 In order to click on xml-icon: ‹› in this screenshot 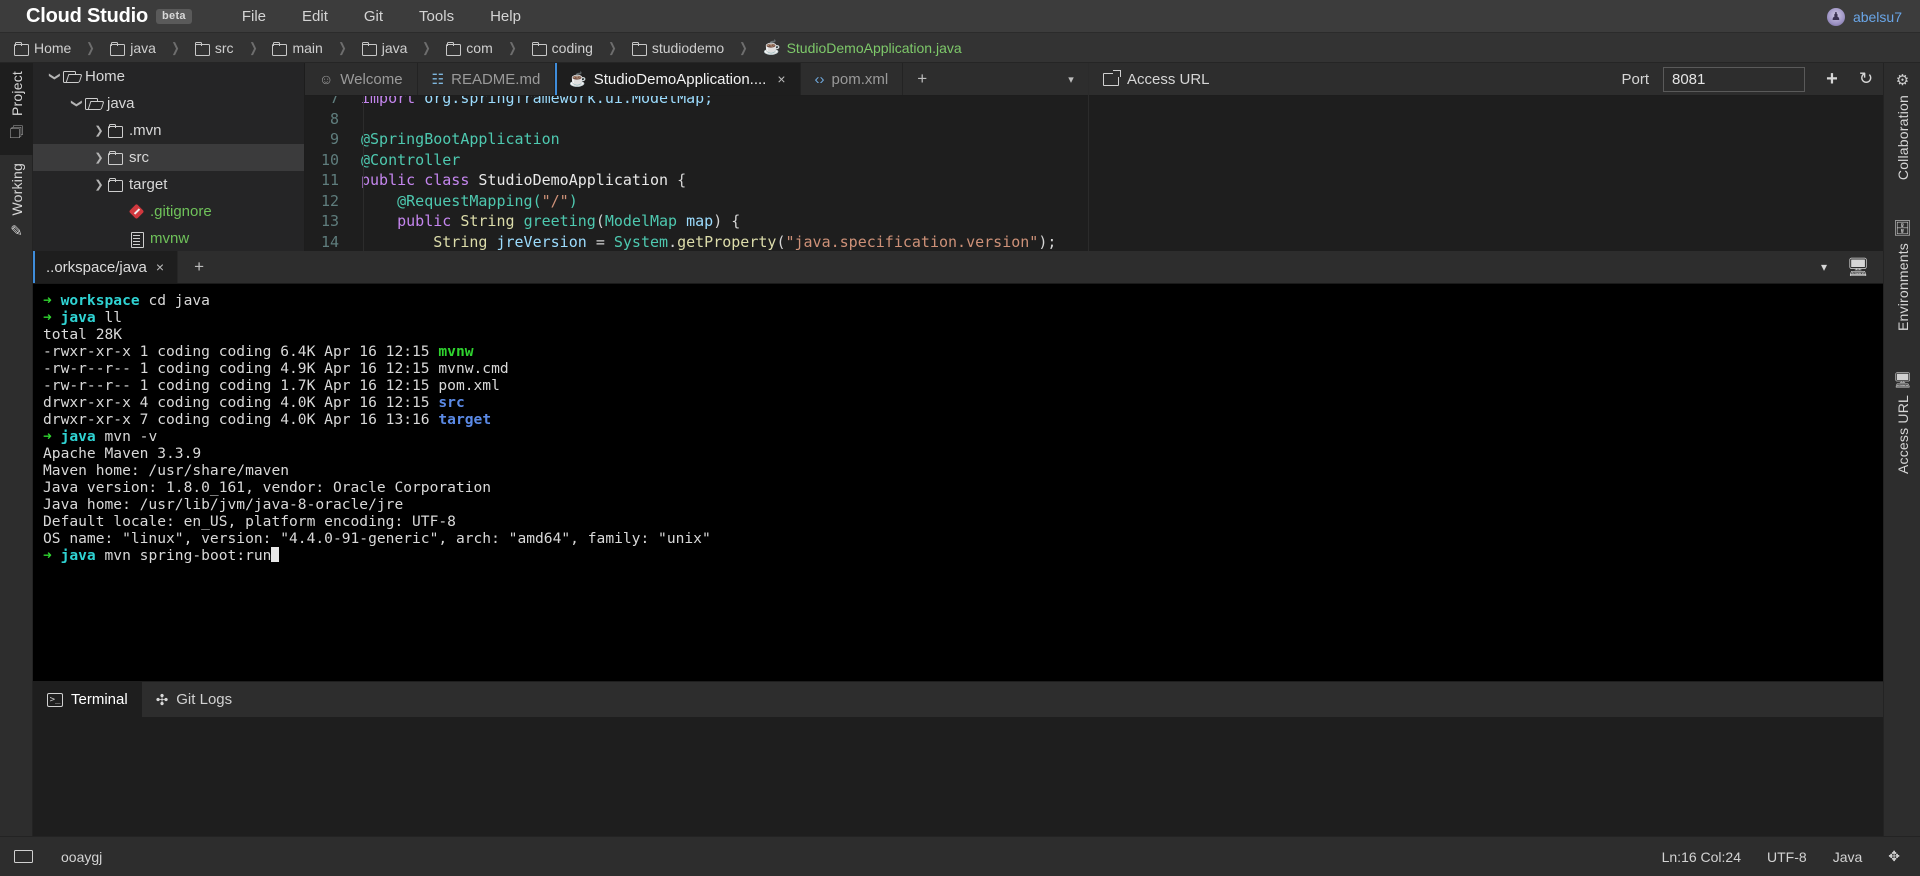, I will do `click(819, 79)`.